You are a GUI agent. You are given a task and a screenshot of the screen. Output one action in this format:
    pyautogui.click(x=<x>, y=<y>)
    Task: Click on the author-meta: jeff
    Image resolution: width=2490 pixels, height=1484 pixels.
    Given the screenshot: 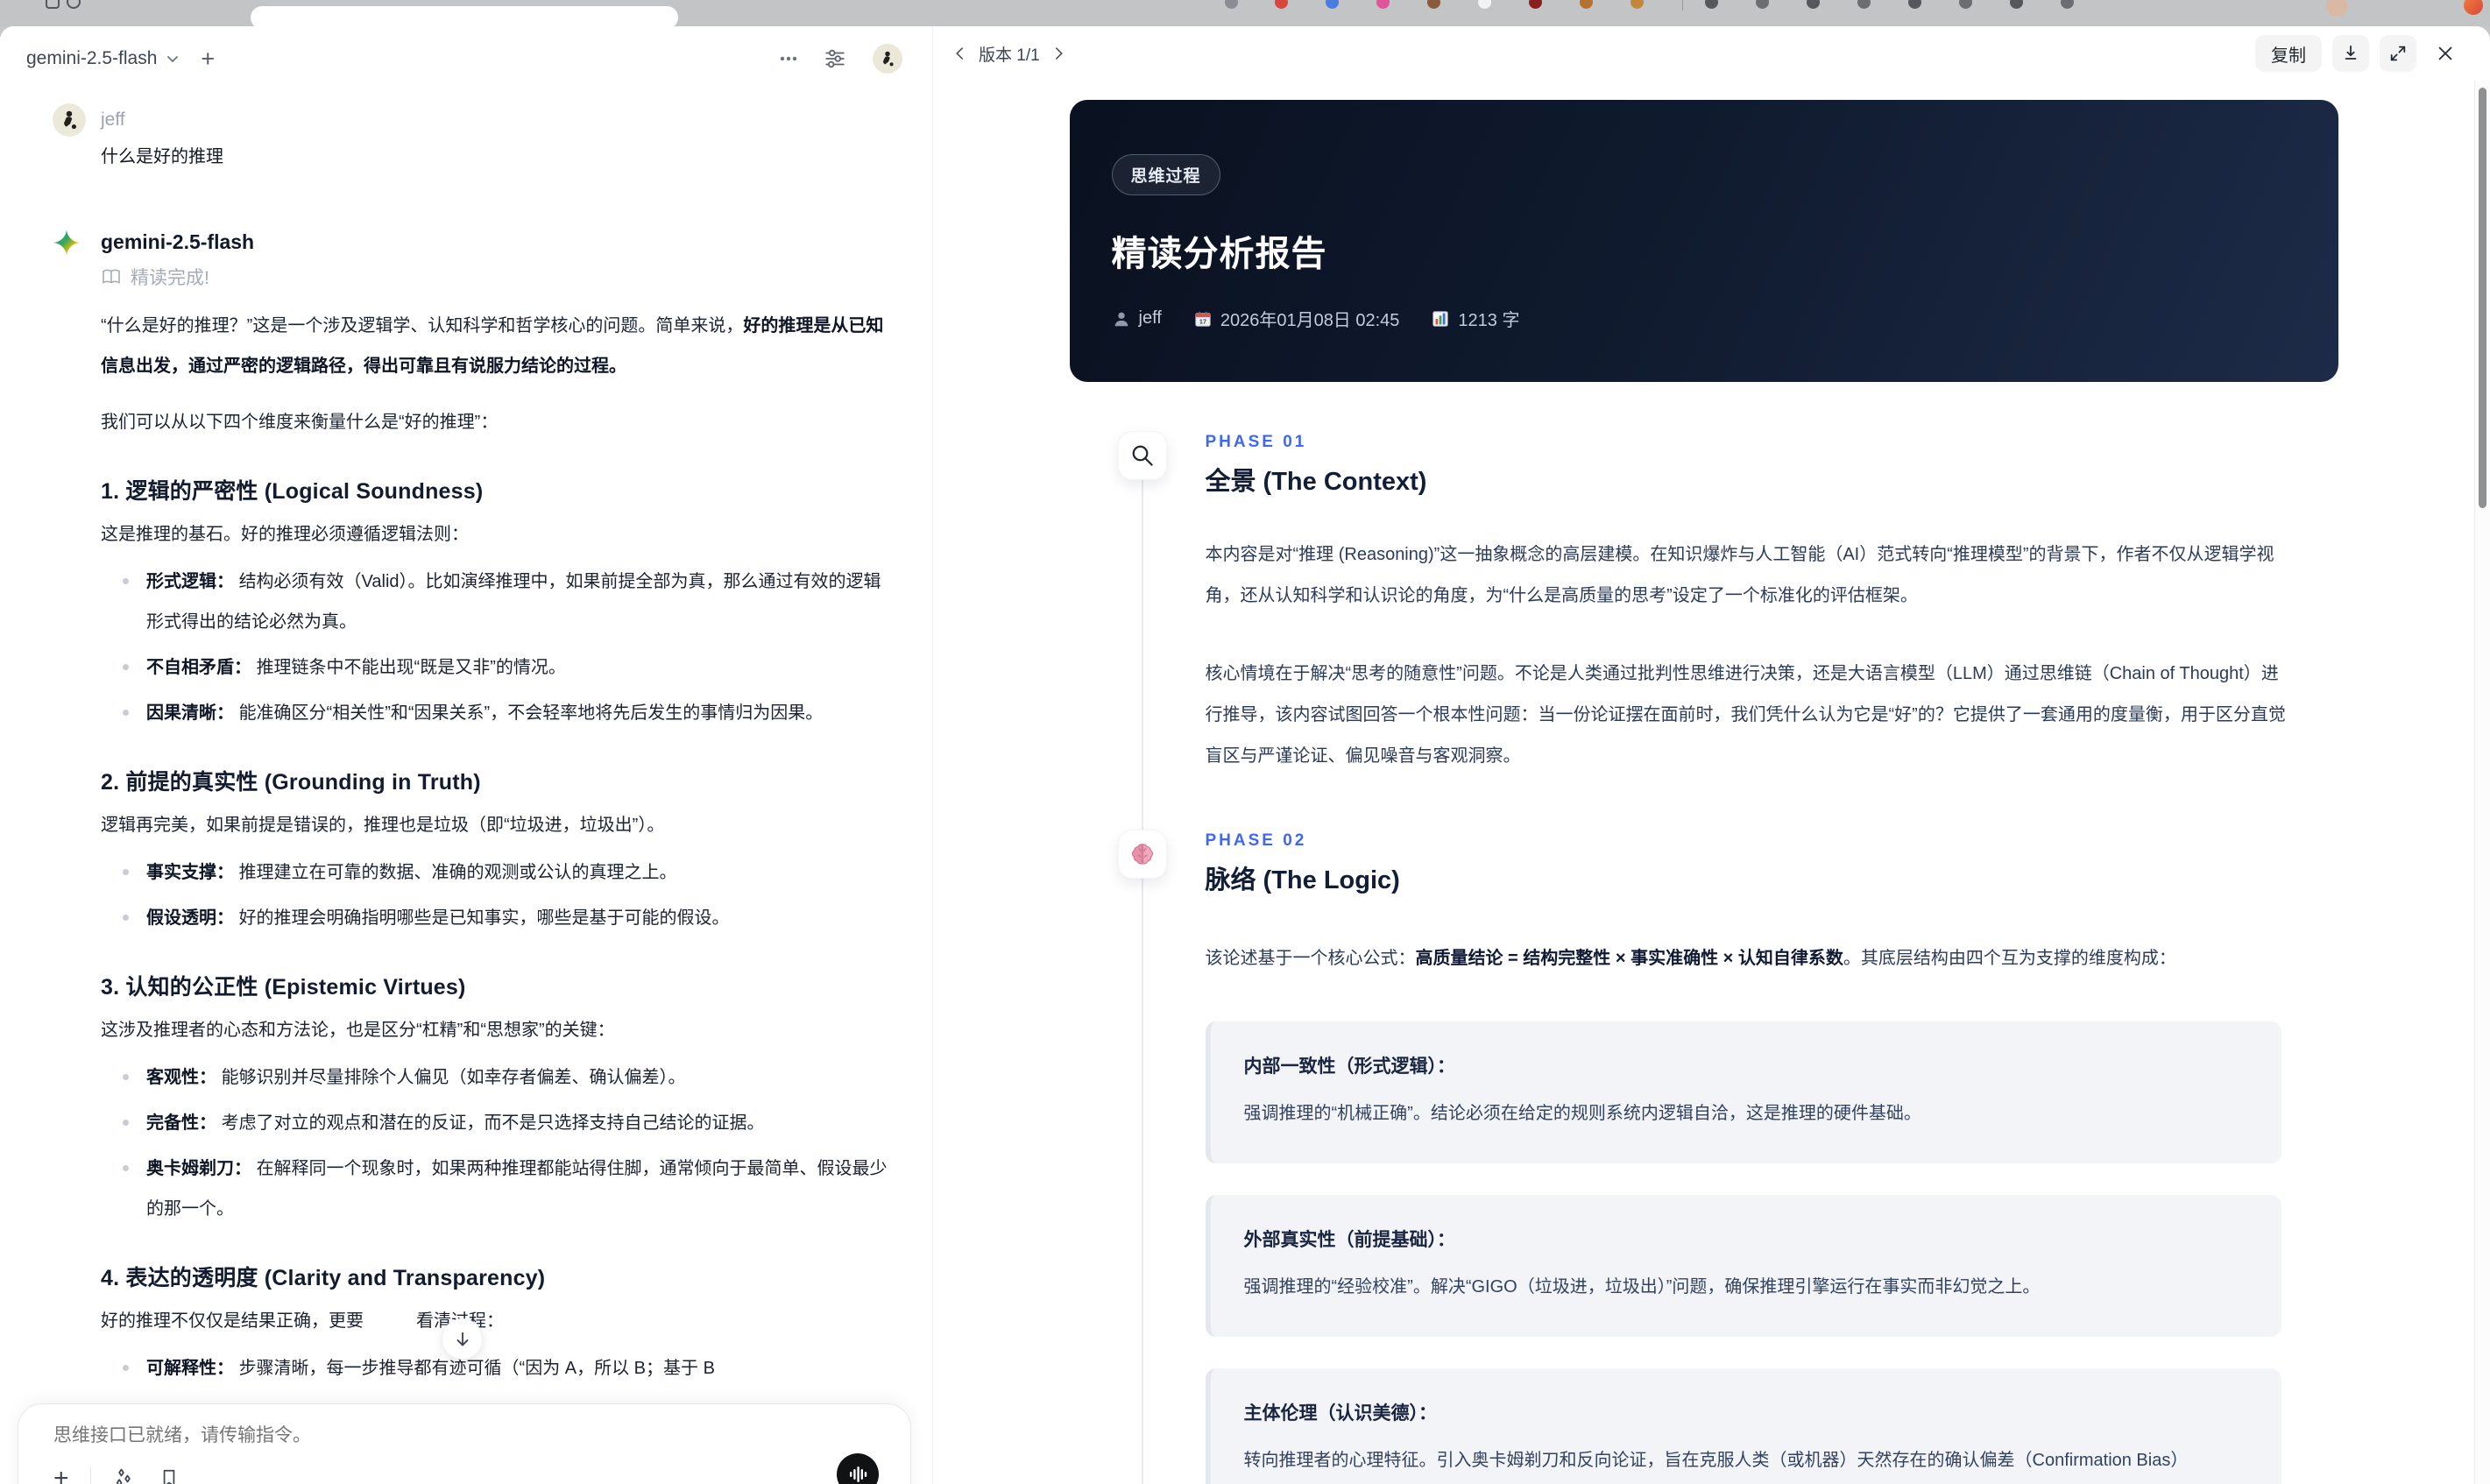 What is the action you would take?
    pyautogui.click(x=1137, y=319)
    